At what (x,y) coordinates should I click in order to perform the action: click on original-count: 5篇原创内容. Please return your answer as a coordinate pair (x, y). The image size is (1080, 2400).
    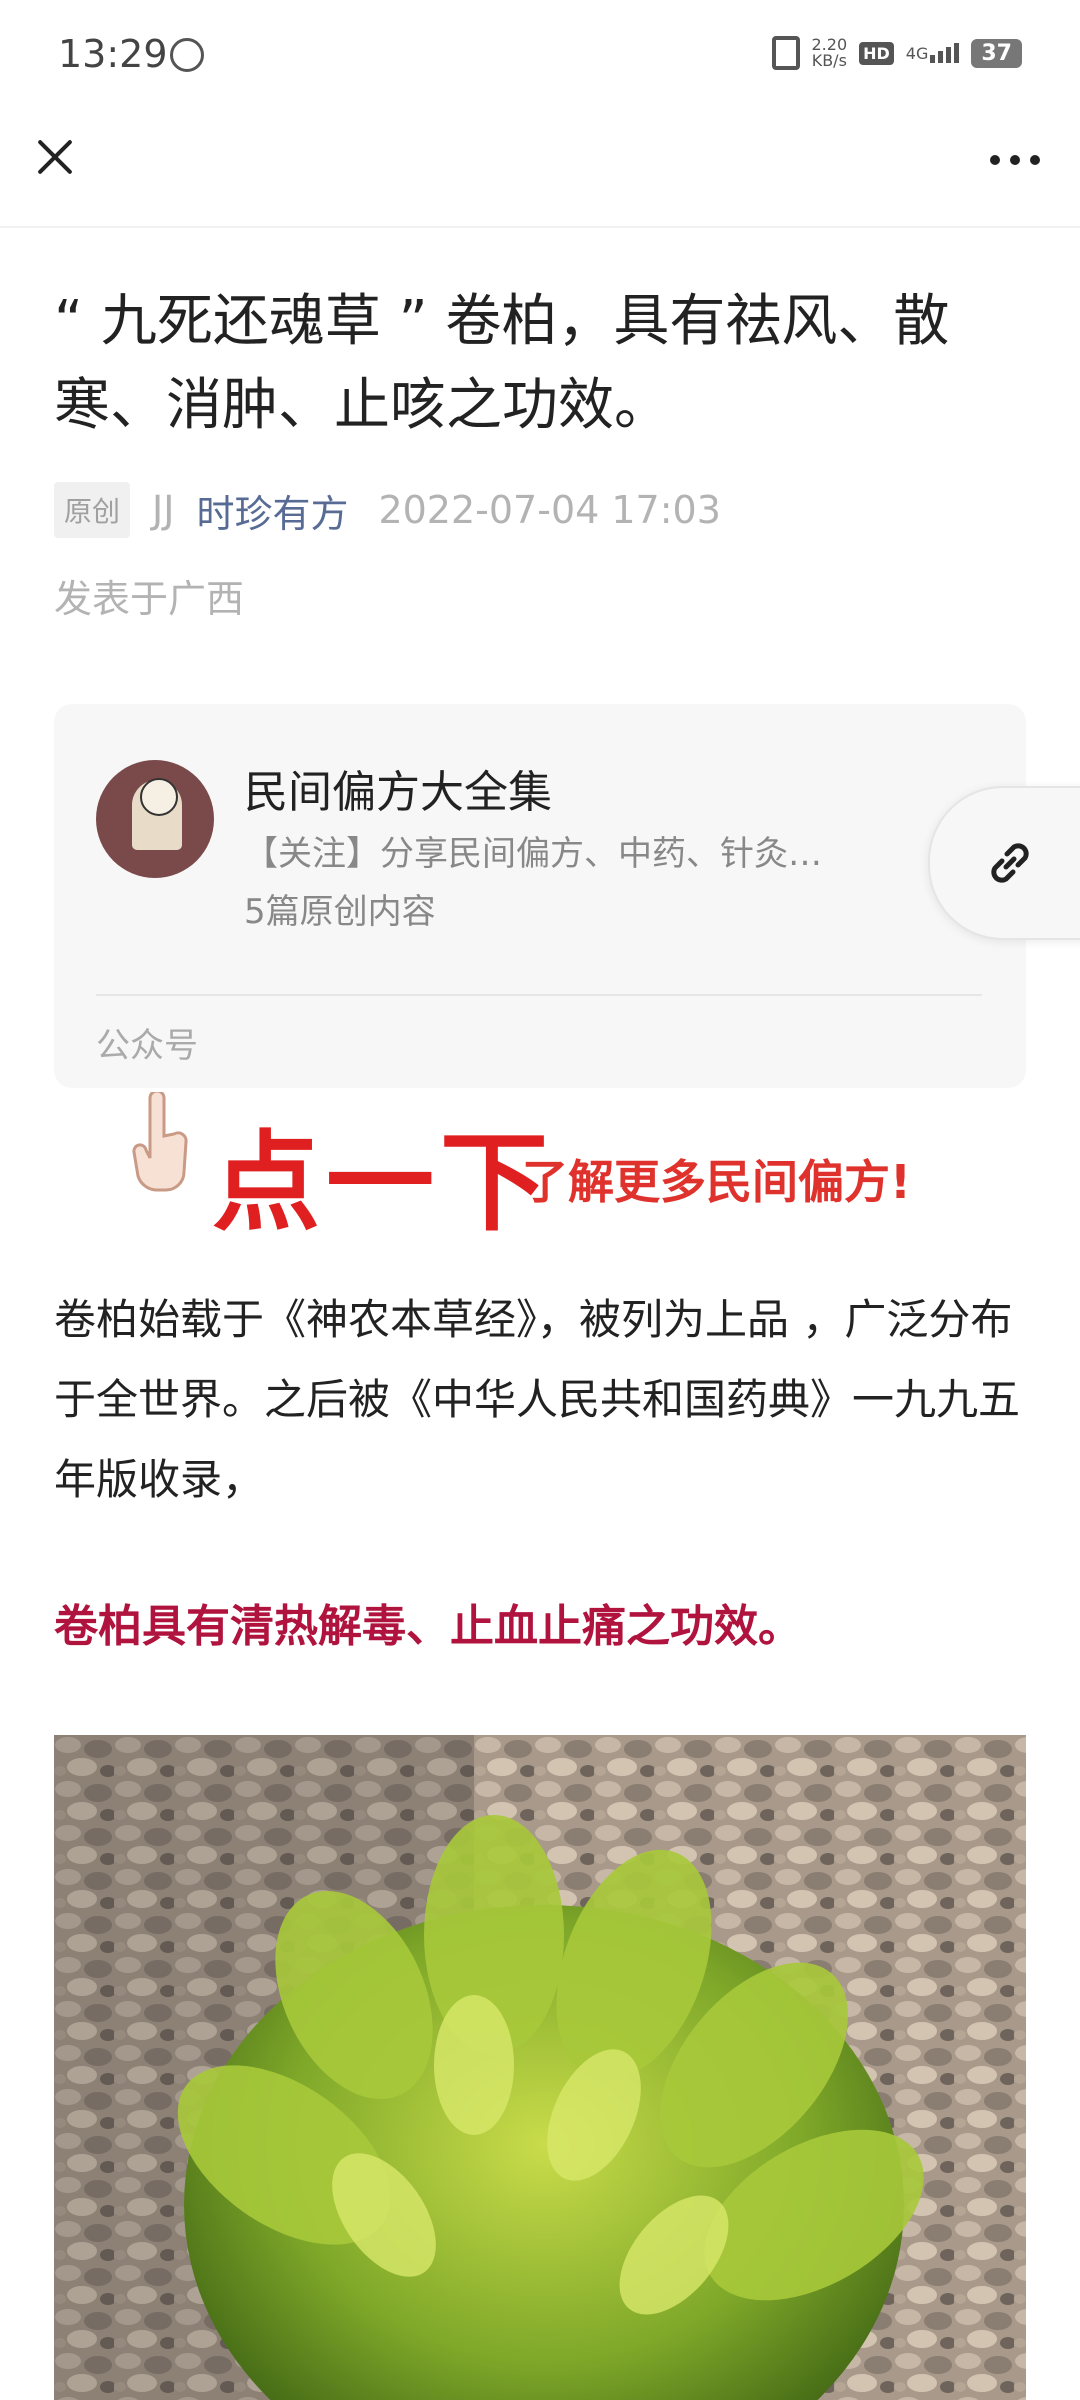
    Looking at the image, I should click on (340, 912).